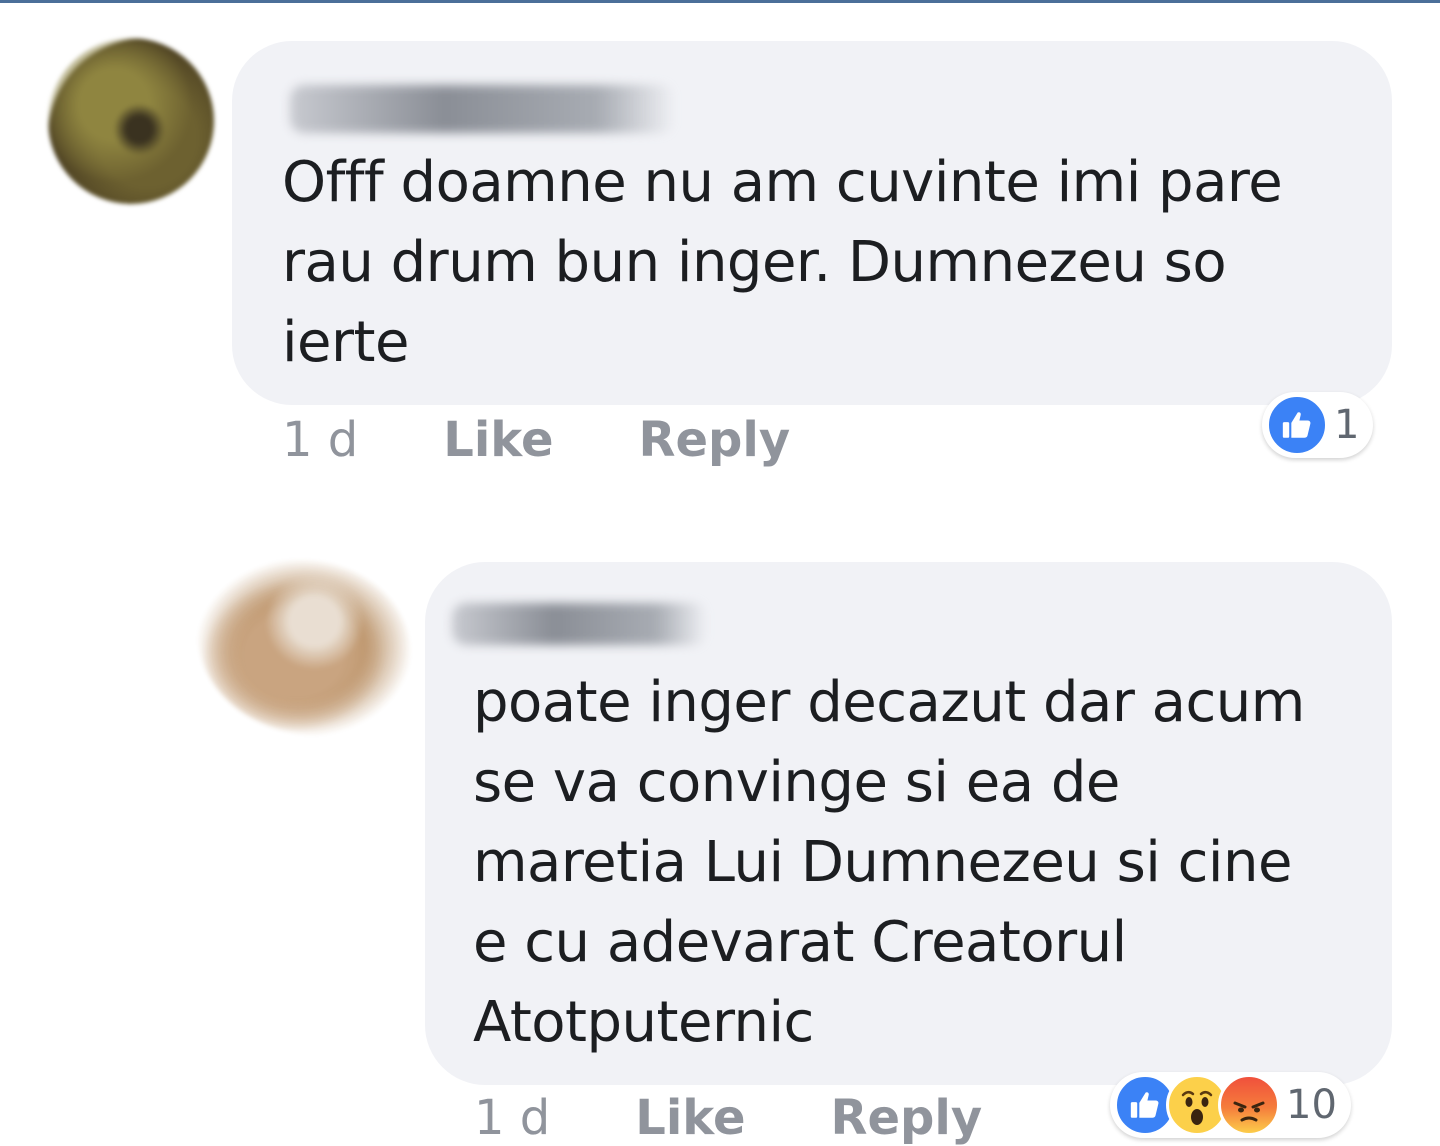 The image size is (1440, 1146). Describe the element at coordinates (1297, 425) in the screenshot. I see `like-reaction-icon` at that location.